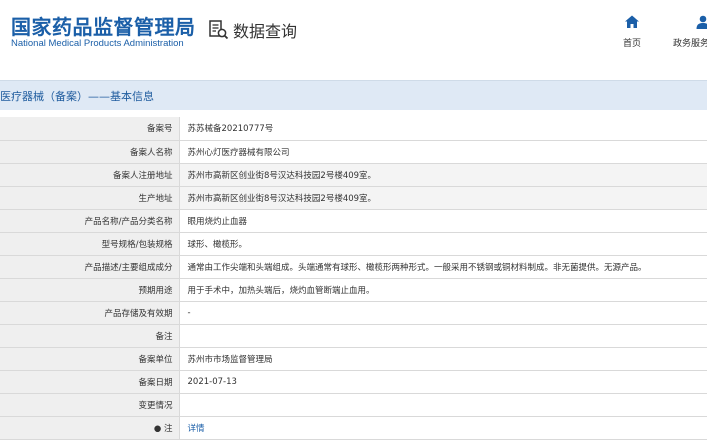  Describe the element at coordinates (97, 43) in the screenshot. I see `site-title-en: National Medical Products Administration` at that location.